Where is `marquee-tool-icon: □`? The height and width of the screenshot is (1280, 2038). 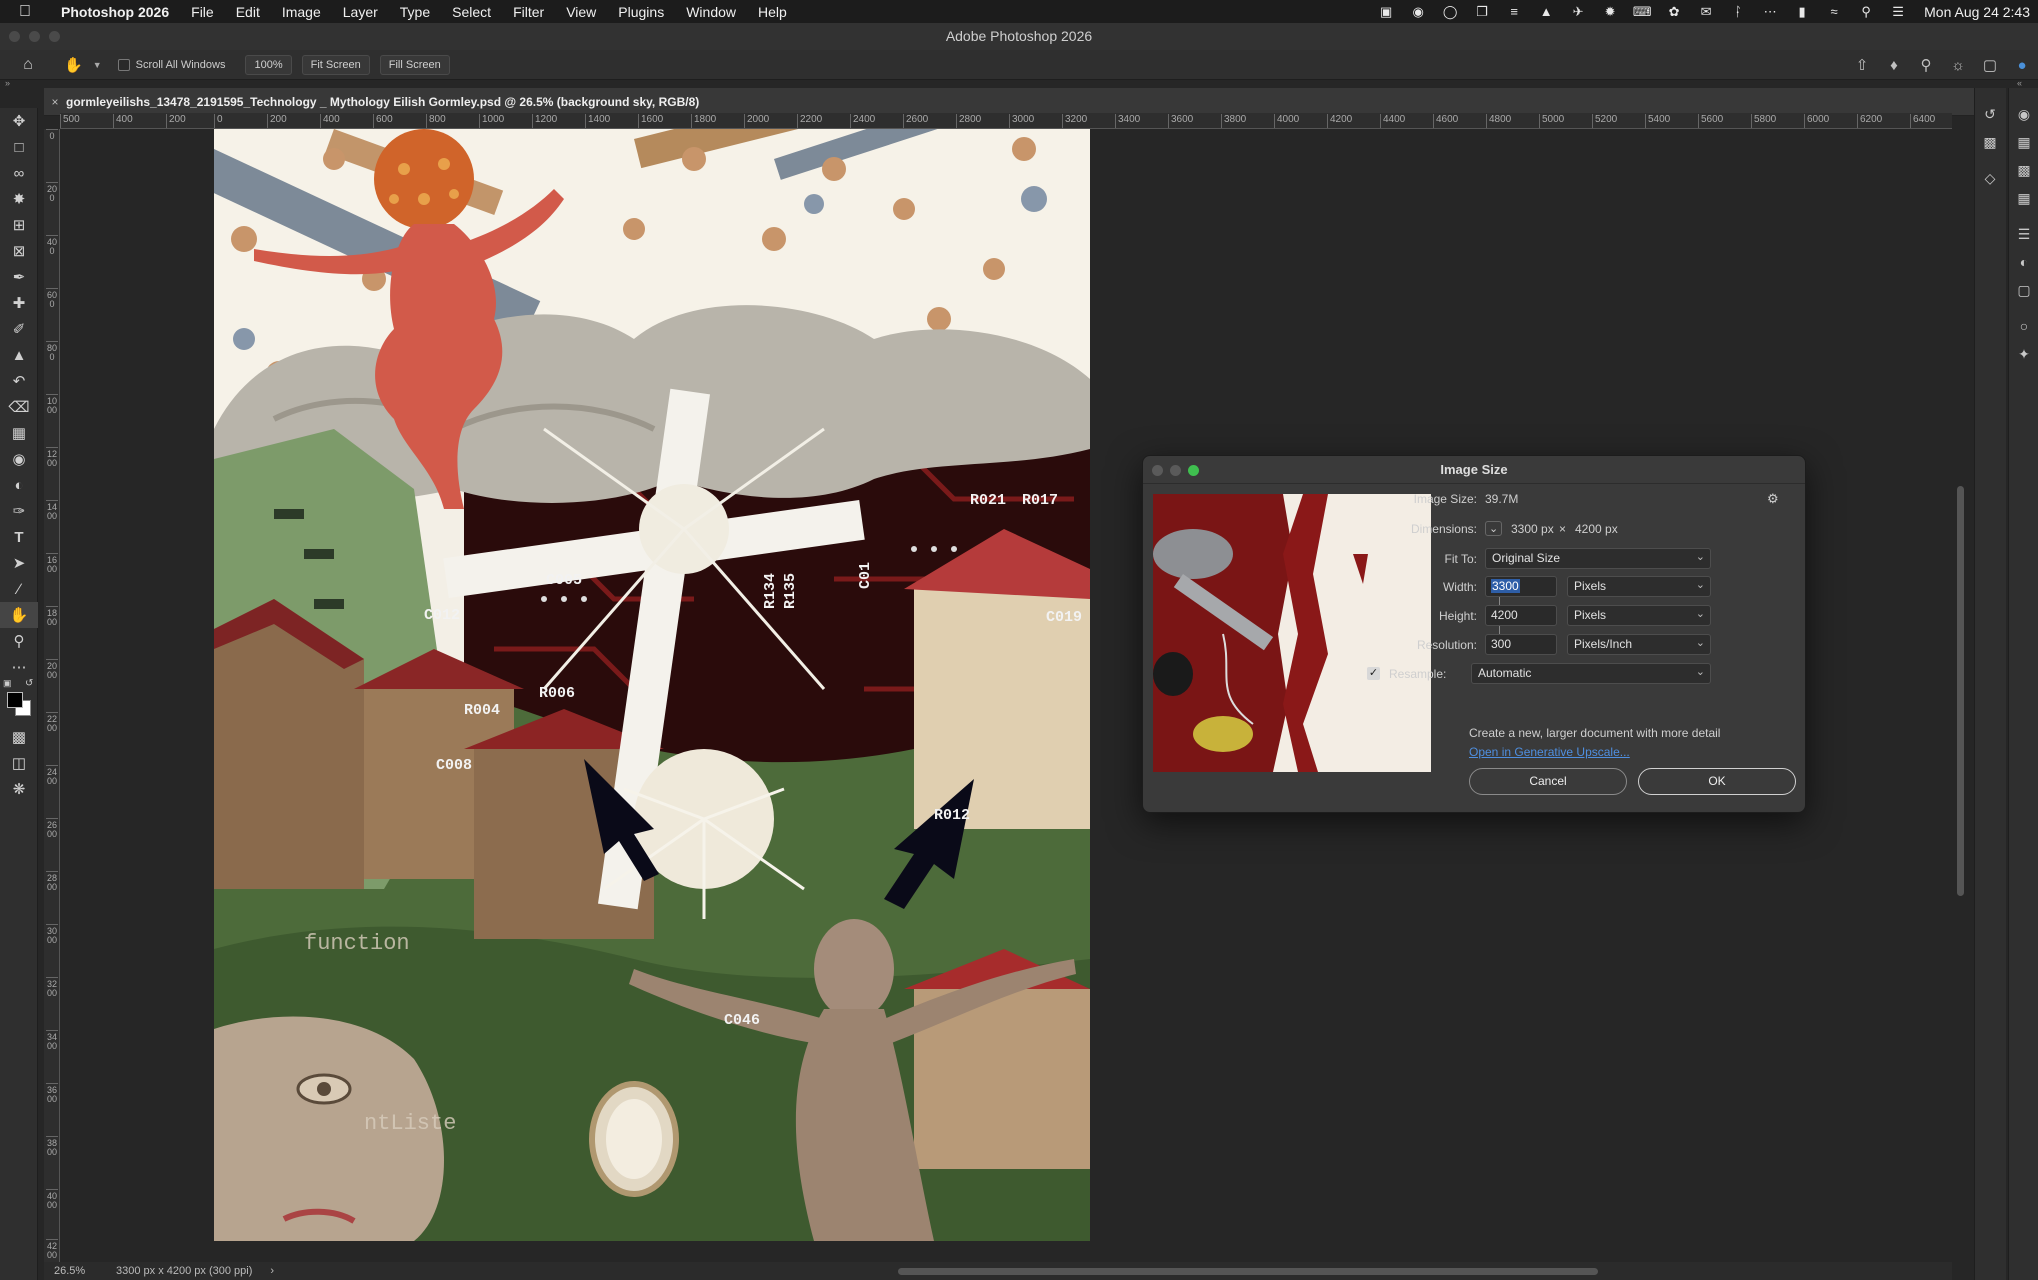 marquee-tool-icon: □ is located at coordinates (19, 147).